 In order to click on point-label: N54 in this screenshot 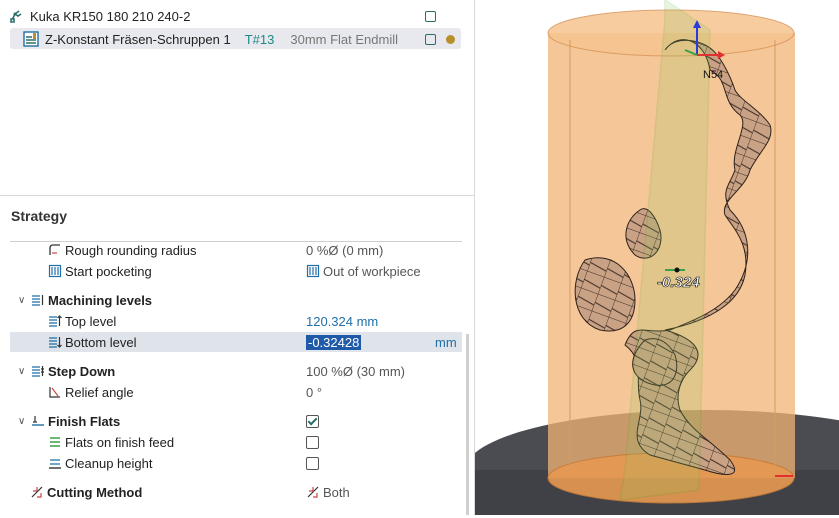, I will do `click(713, 75)`.